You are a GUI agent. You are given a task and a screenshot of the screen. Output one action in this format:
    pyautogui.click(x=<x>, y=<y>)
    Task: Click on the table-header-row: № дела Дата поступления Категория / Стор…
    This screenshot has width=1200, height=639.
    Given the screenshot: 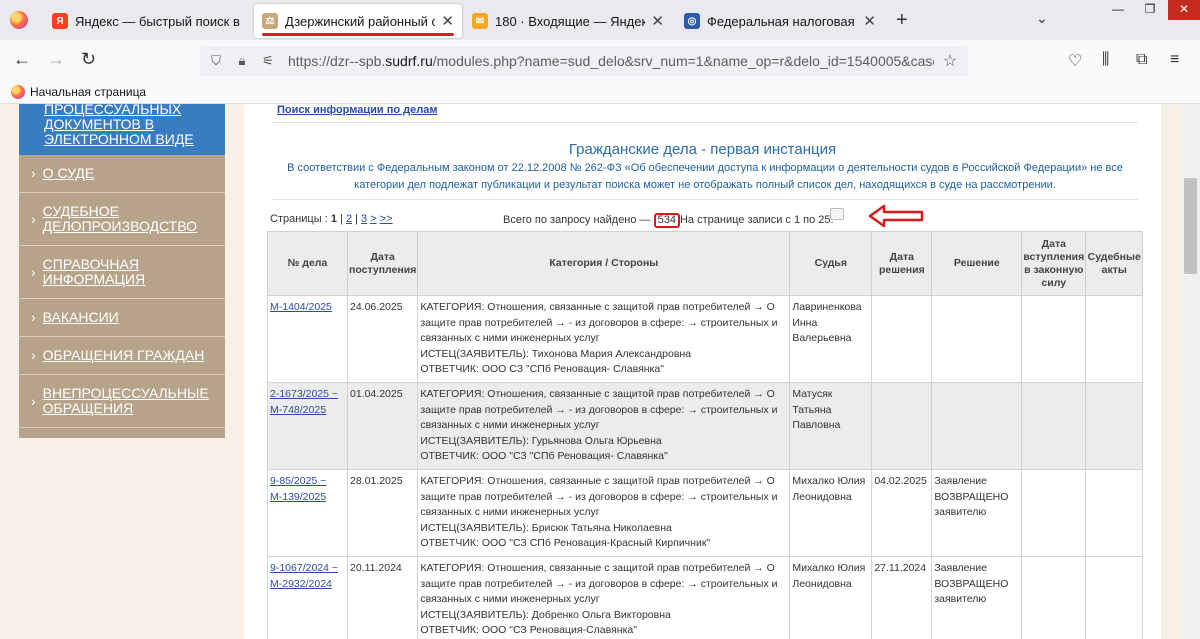 What is the action you would take?
    pyautogui.click(x=705, y=263)
    